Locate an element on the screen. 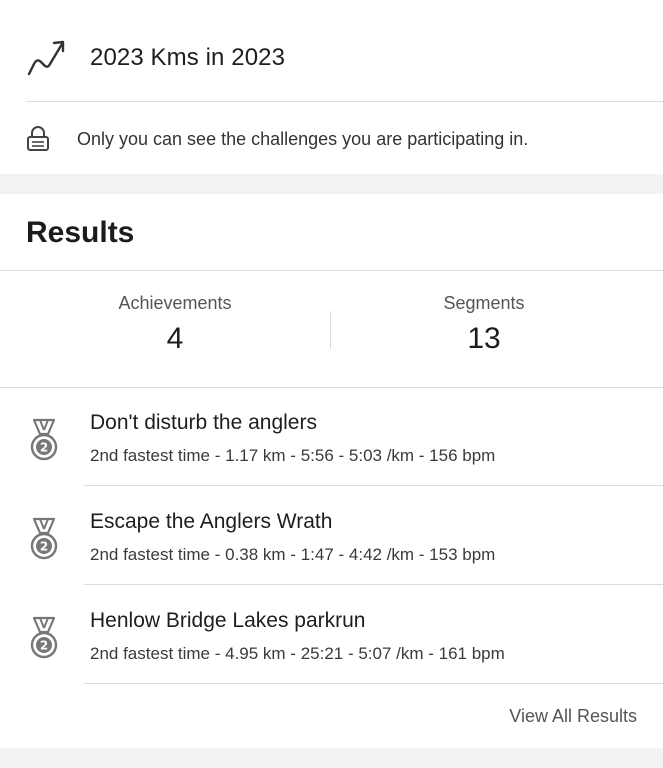 The width and height of the screenshot is (663, 768). trend-up-arrow-icon is located at coordinates (46, 58).